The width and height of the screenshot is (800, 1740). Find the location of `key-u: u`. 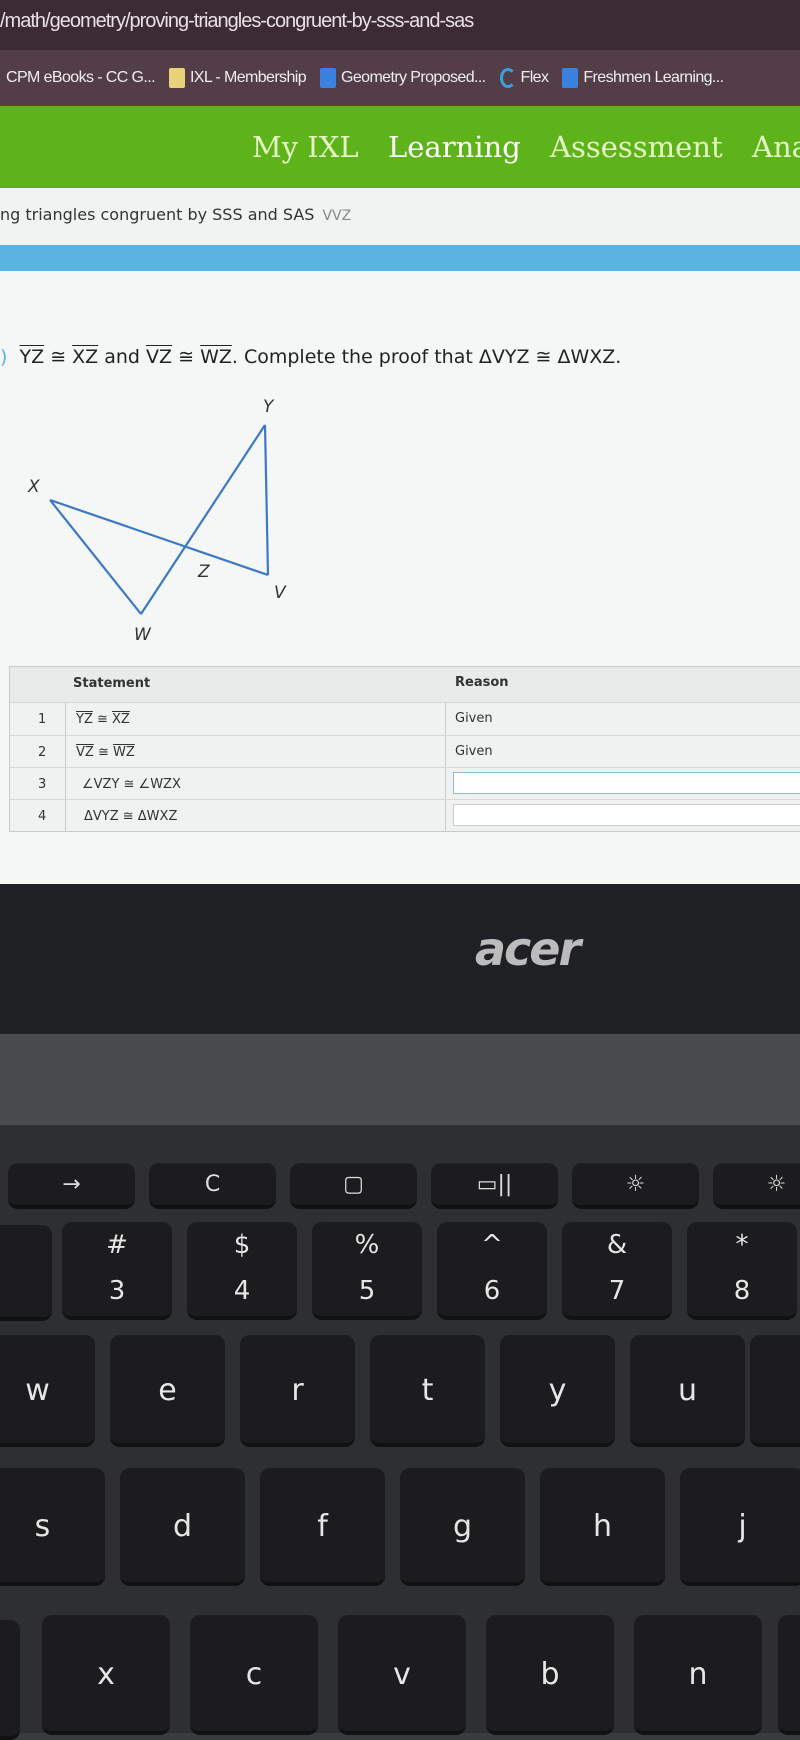

key-u: u is located at coordinates (687, 1391).